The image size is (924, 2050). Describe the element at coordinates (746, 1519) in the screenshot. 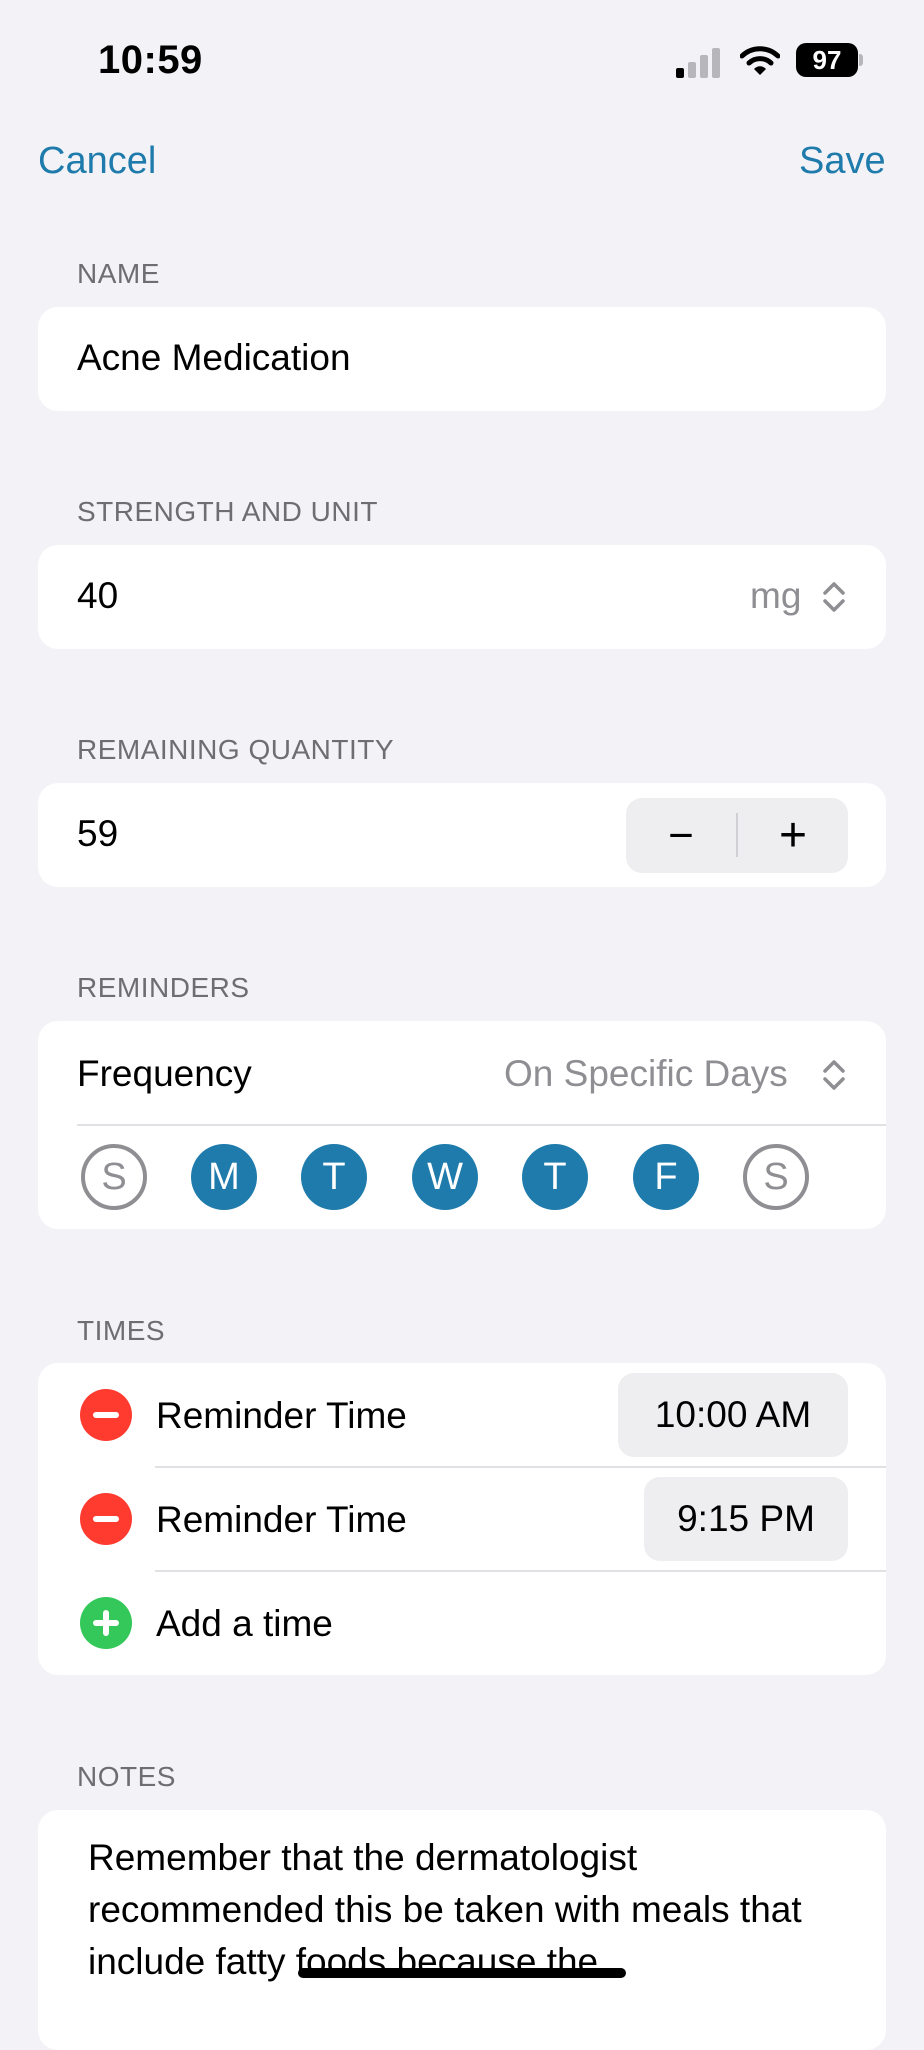

I see `time-picker: 9:15 PM` at that location.